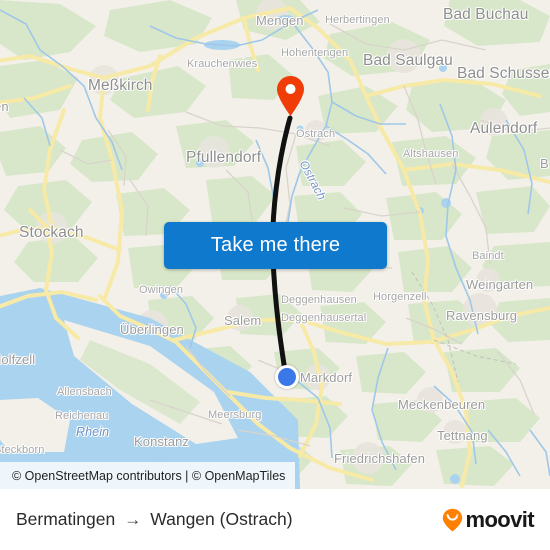 This screenshot has height=550, width=550. I want to click on arrow-right-icon: →, so click(133, 519).